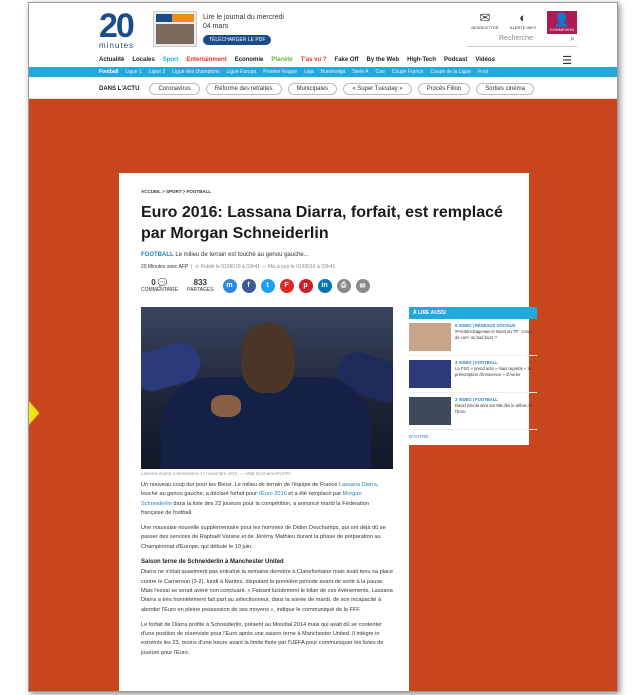 This screenshot has width=641, height=695. Describe the element at coordinates (473, 436) in the screenshot. I see `more-link: D'AUTRE` at that location.